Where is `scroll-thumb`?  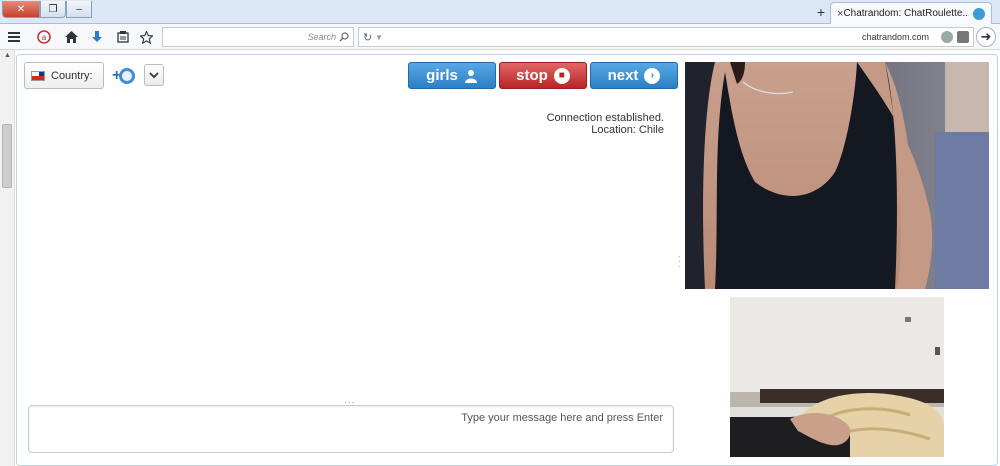 scroll-thumb is located at coordinates (7, 156).